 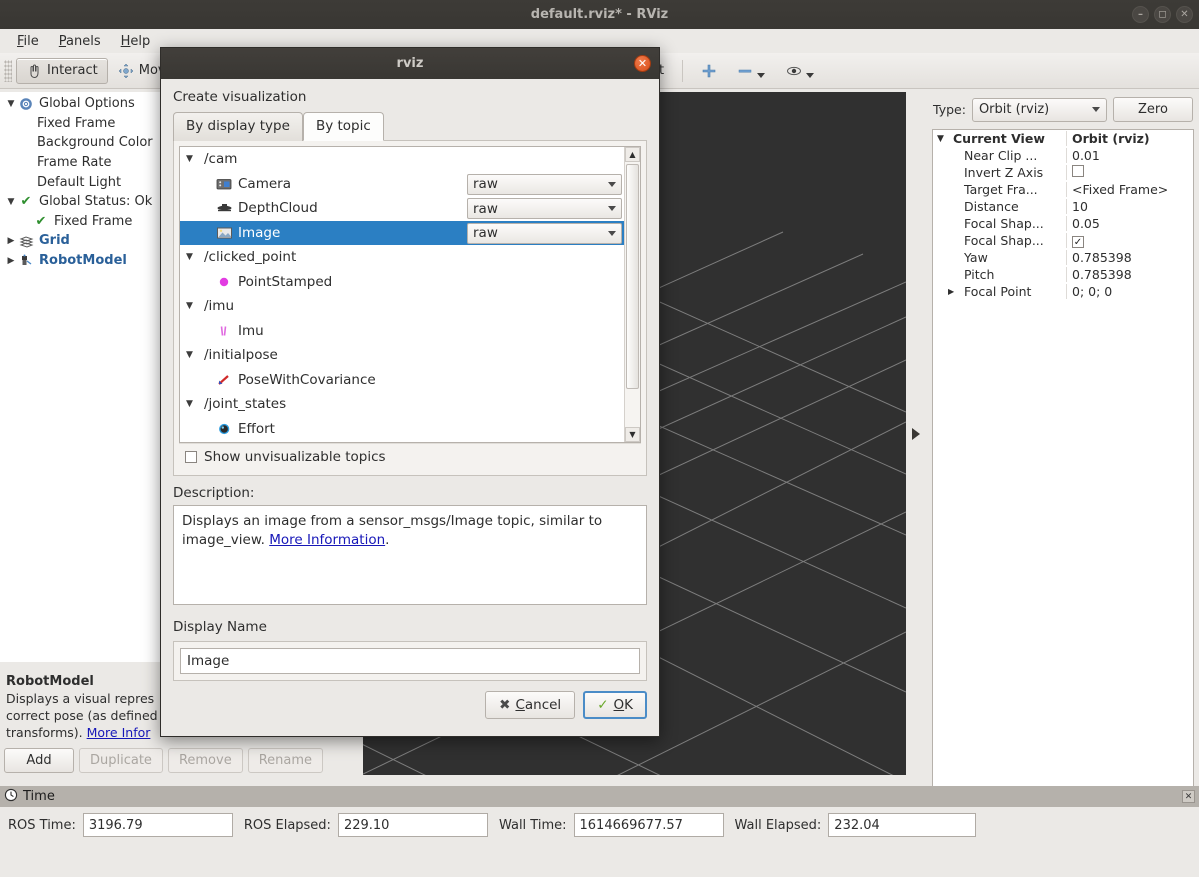 What do you see at coordinates (191, 457) in the screenshot?
I see `show-unvisualizable-checkbox` at bounding box center [191, 457].